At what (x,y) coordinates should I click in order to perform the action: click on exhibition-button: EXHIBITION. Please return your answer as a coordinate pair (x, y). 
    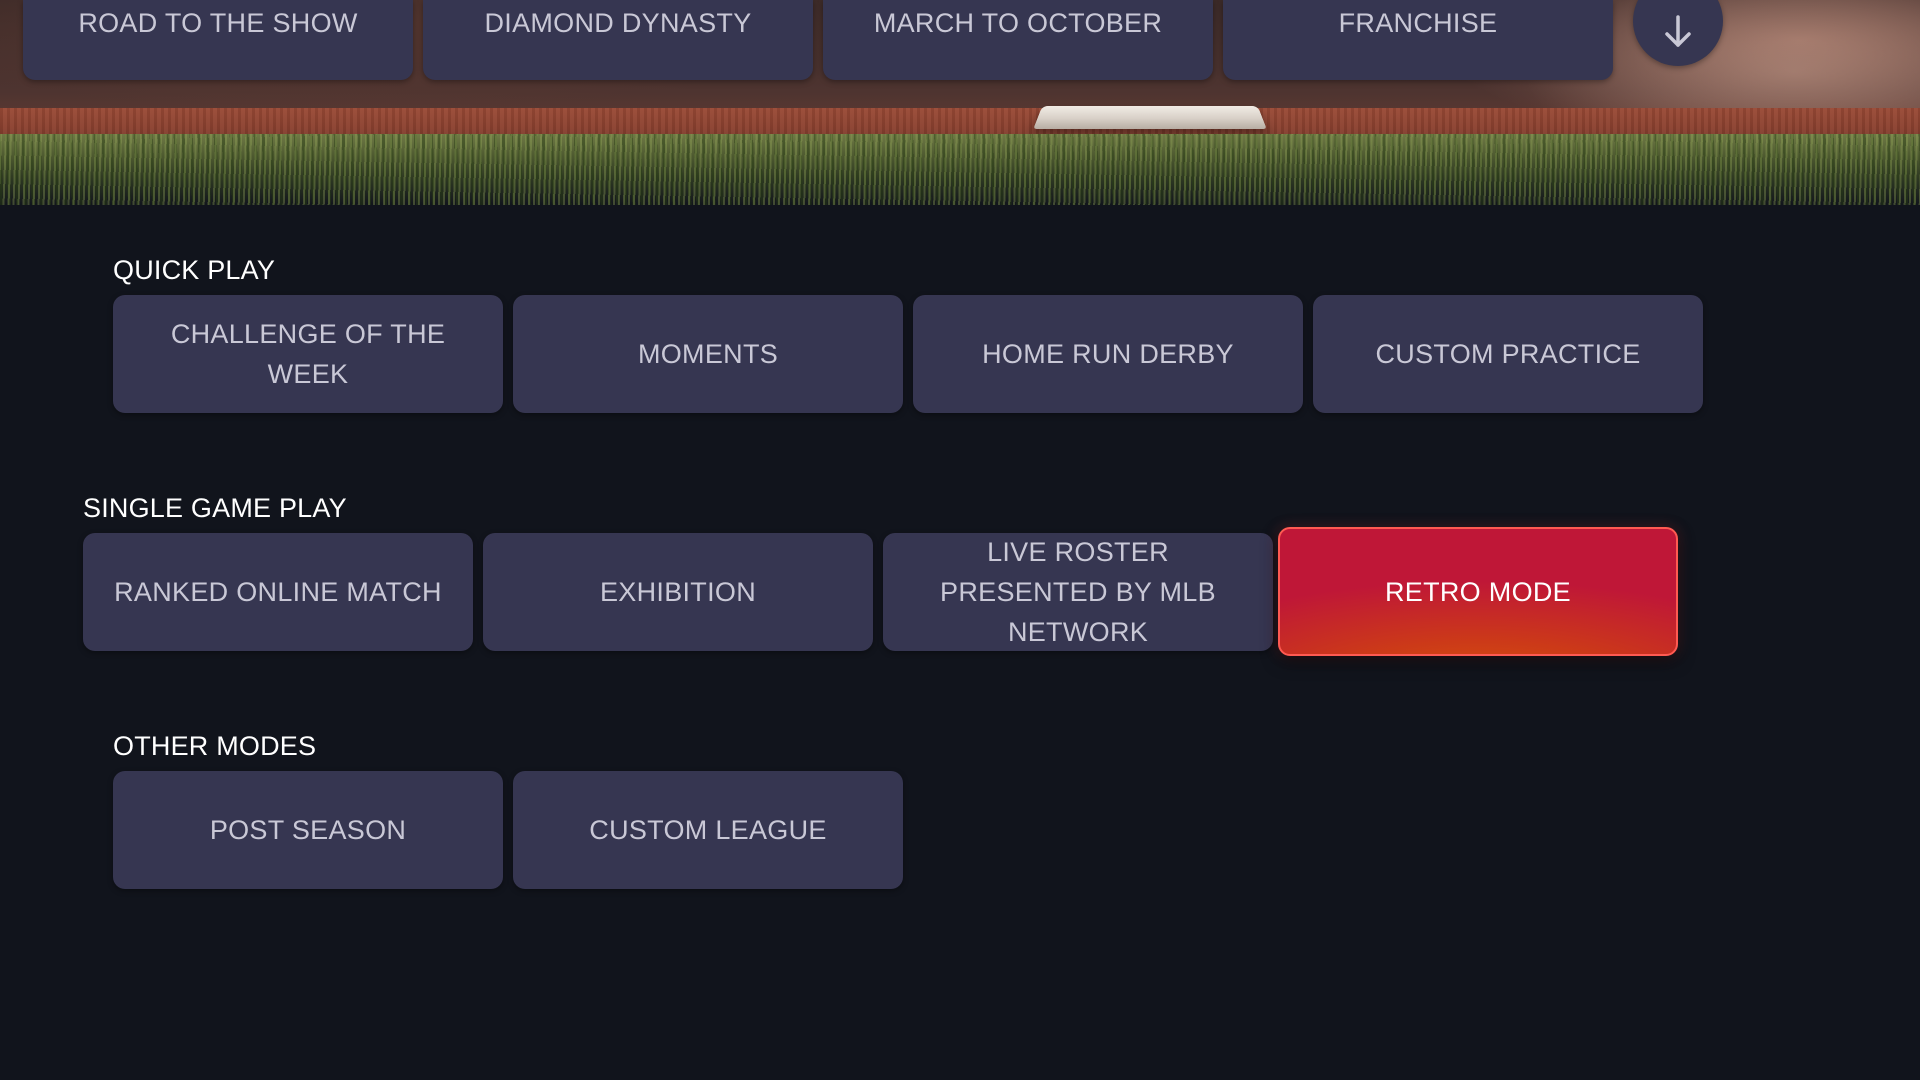
    Looking at the image, I should click on (678, 592).